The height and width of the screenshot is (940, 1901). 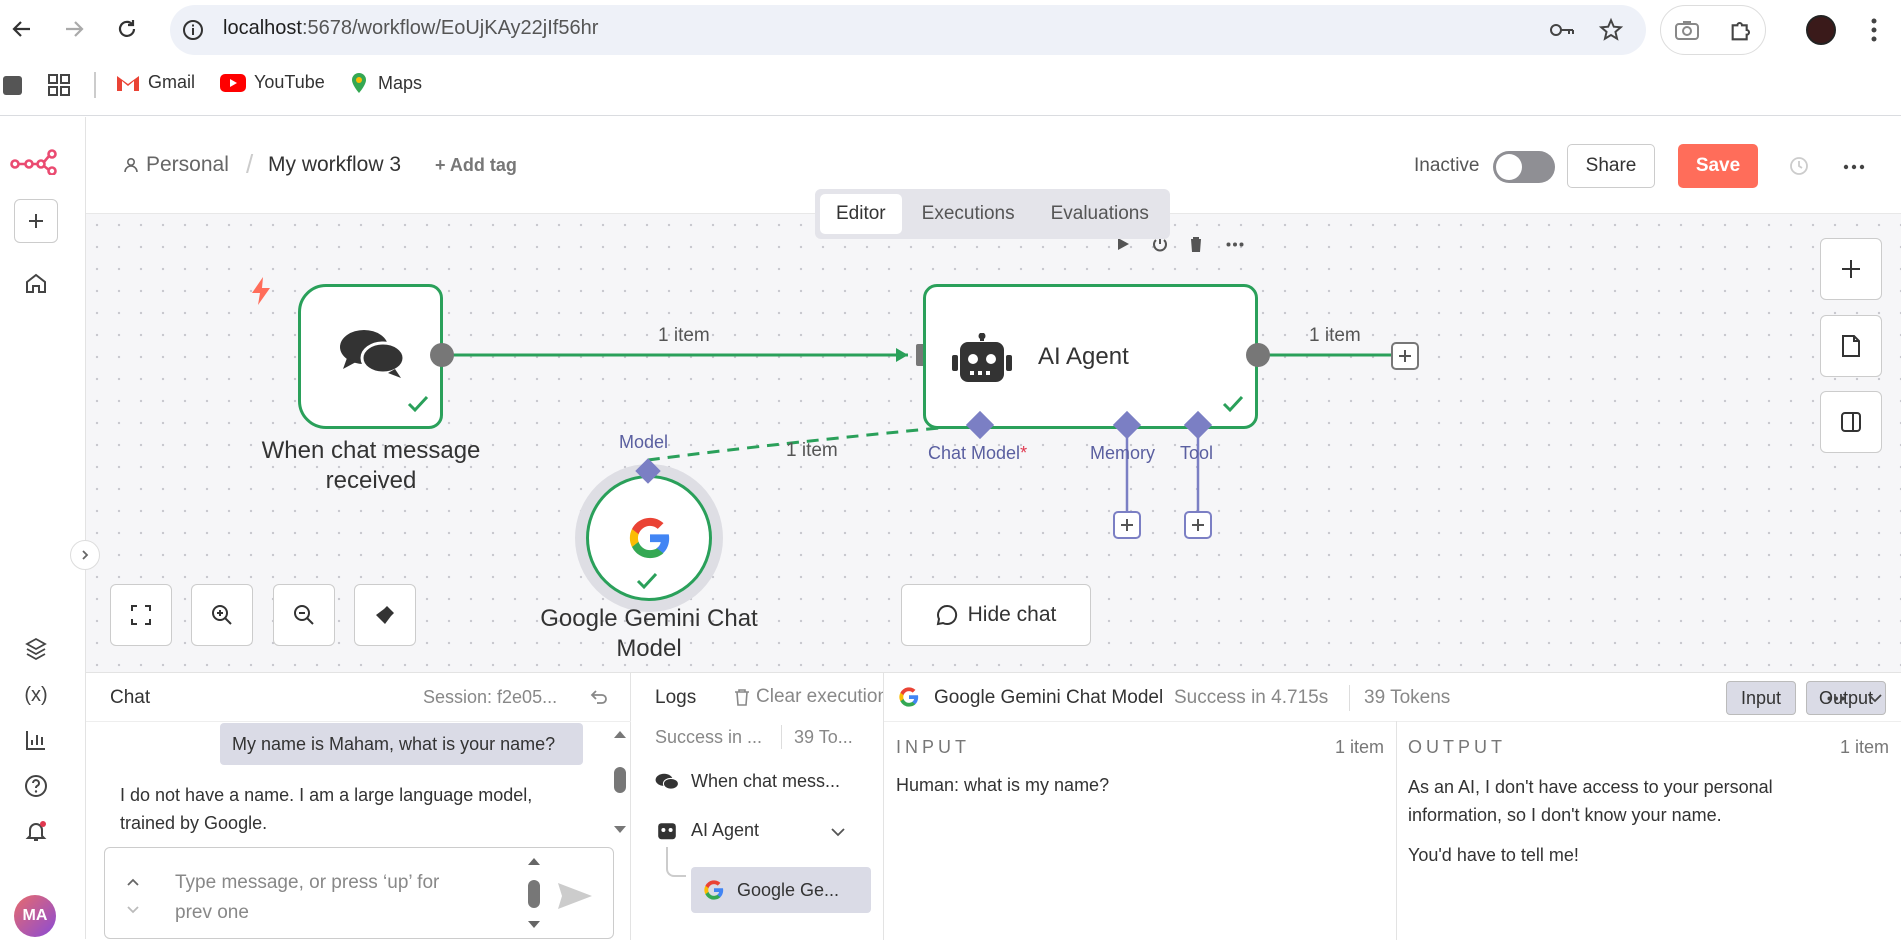 I want to click on chat-title: Chat, so click(x=130, y=697).